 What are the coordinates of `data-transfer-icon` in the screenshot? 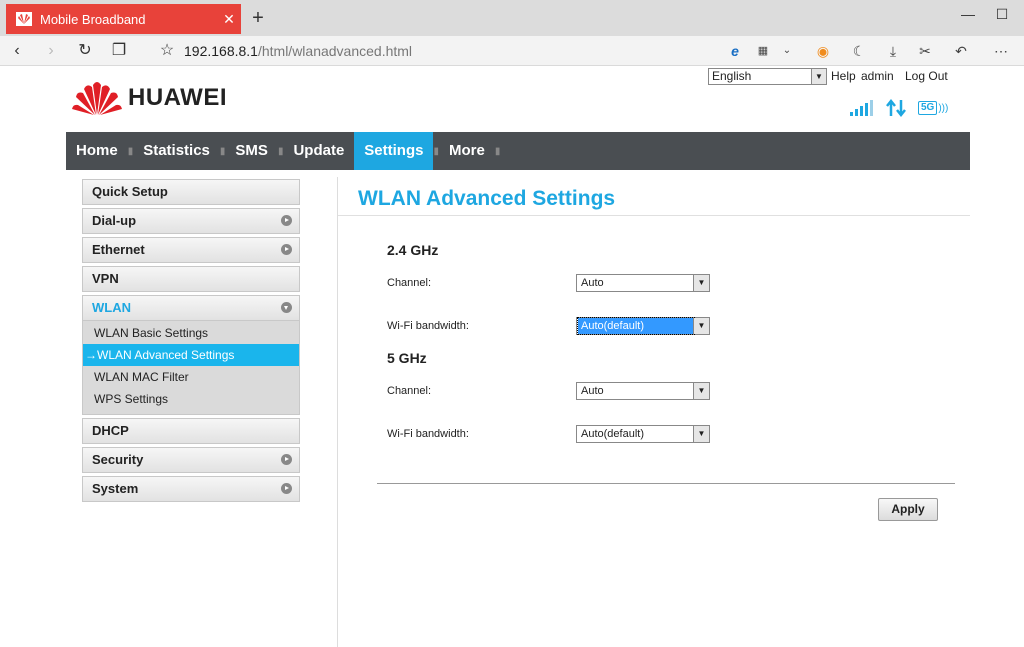 It's located at (896, 108).